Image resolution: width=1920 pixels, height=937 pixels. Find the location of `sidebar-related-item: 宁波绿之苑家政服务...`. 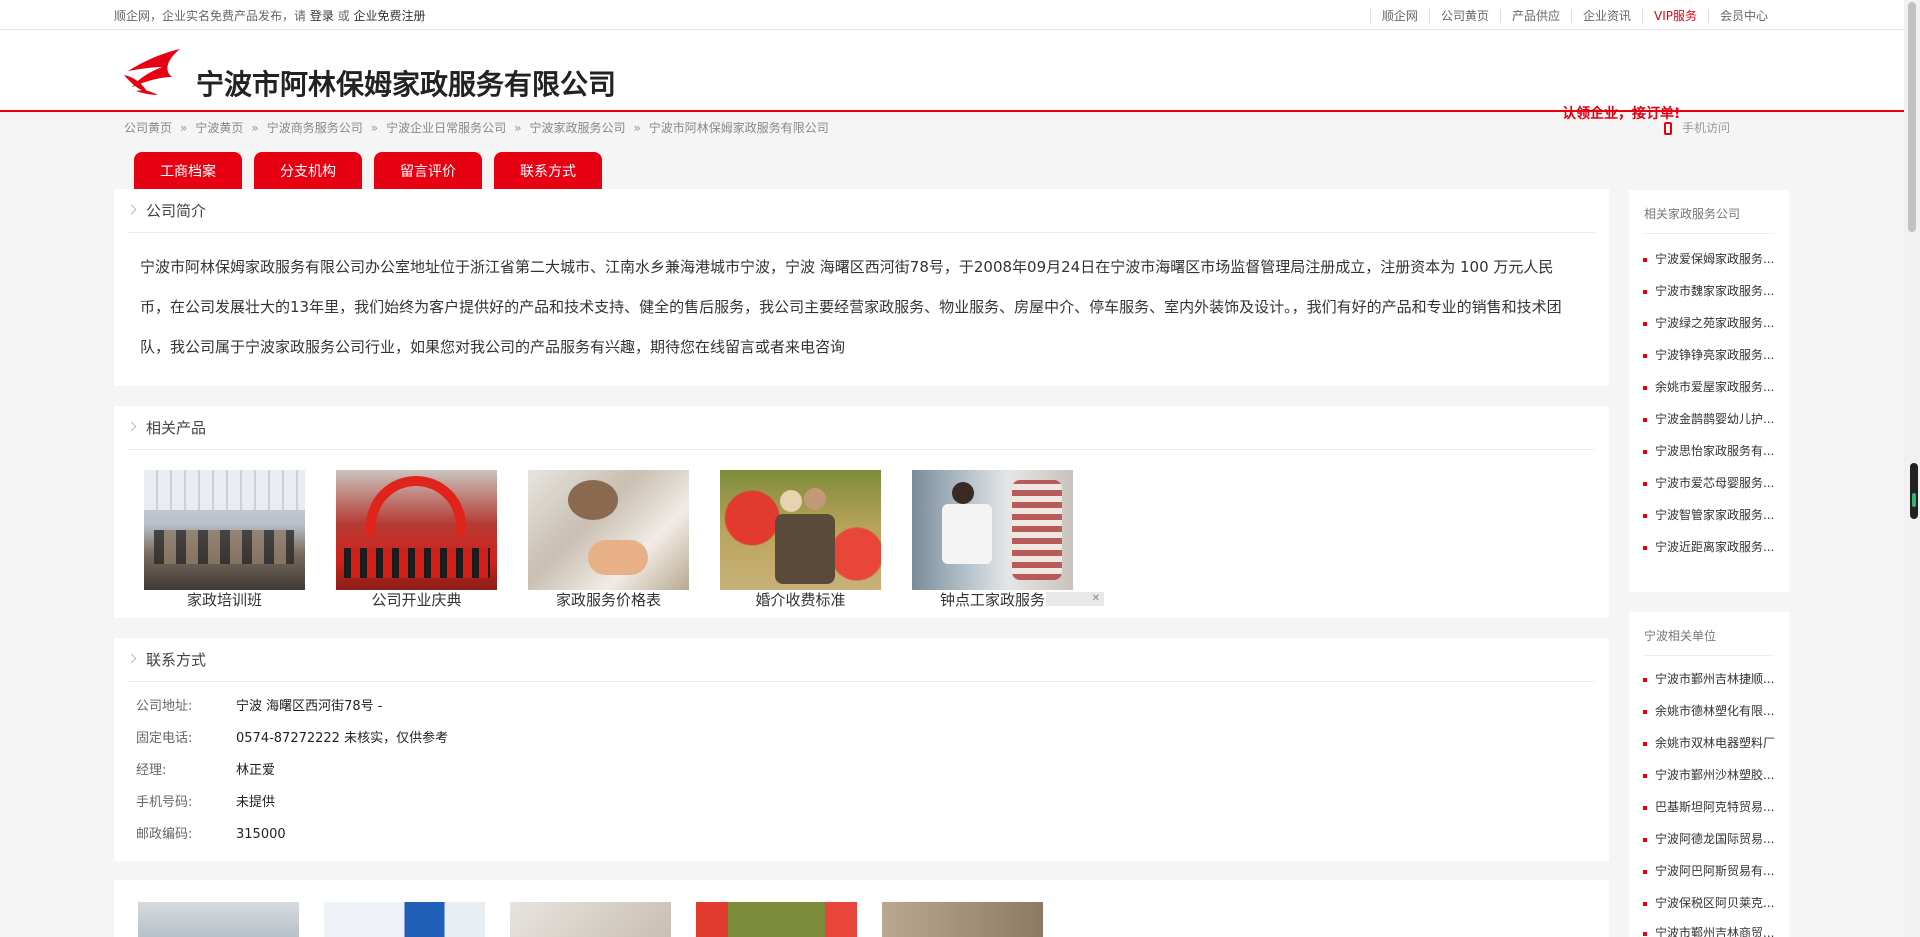

sidebar-related-item: 宁波绿之苑家政服务... is located at coordinates (1708, 322).